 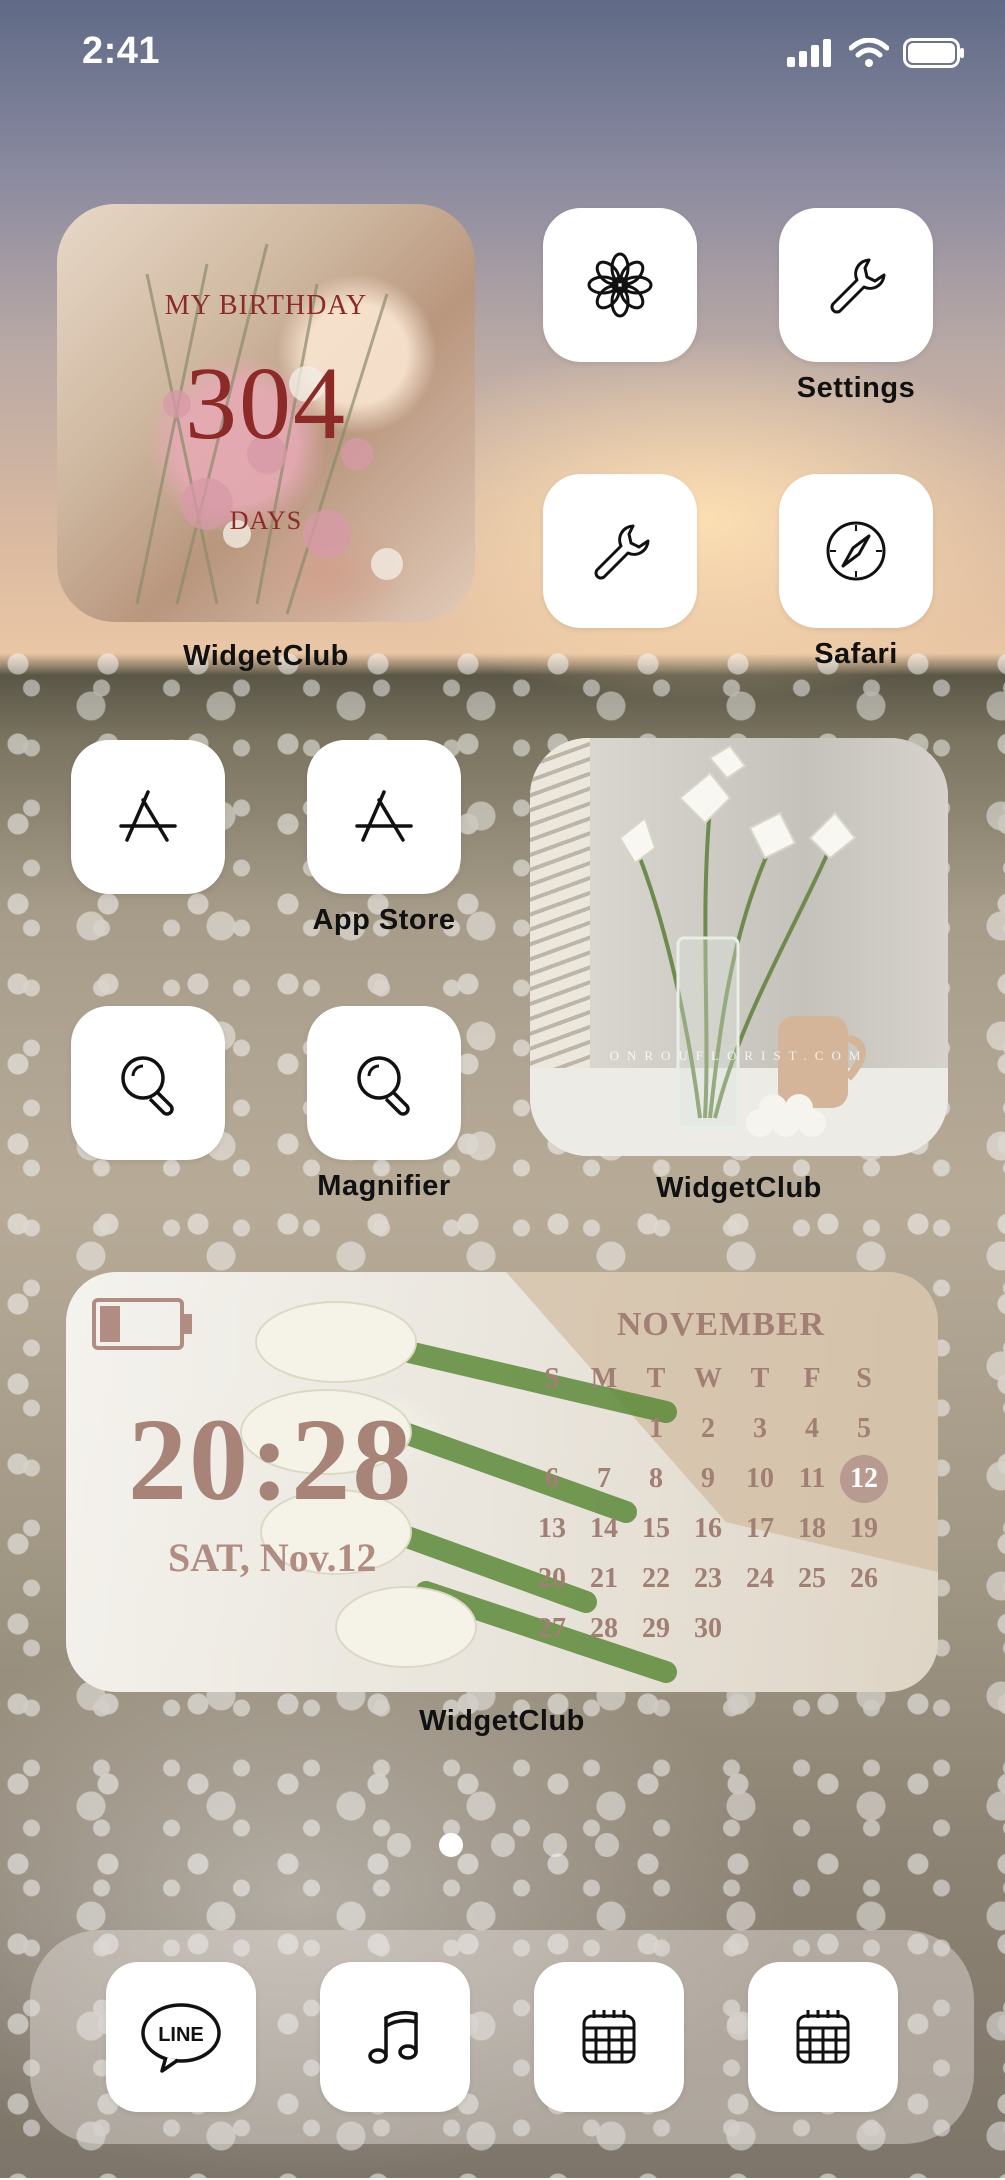 What do you see at coordinates (266, 403) in the screenshot?
I see `birthday-count: 304` at bounding box center [266, 403].